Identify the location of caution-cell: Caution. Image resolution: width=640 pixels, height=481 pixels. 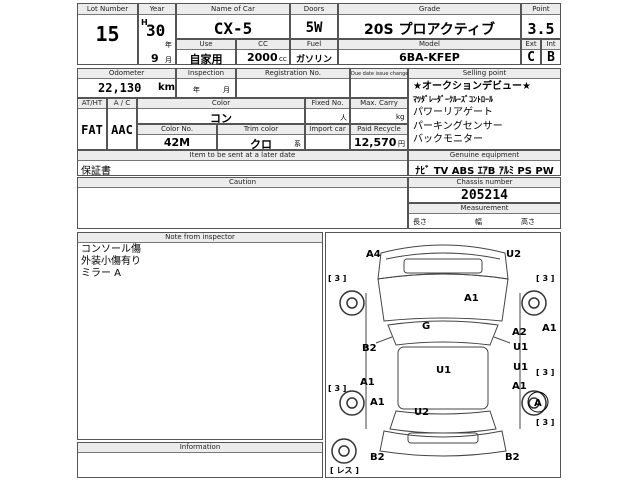
(242, 203).